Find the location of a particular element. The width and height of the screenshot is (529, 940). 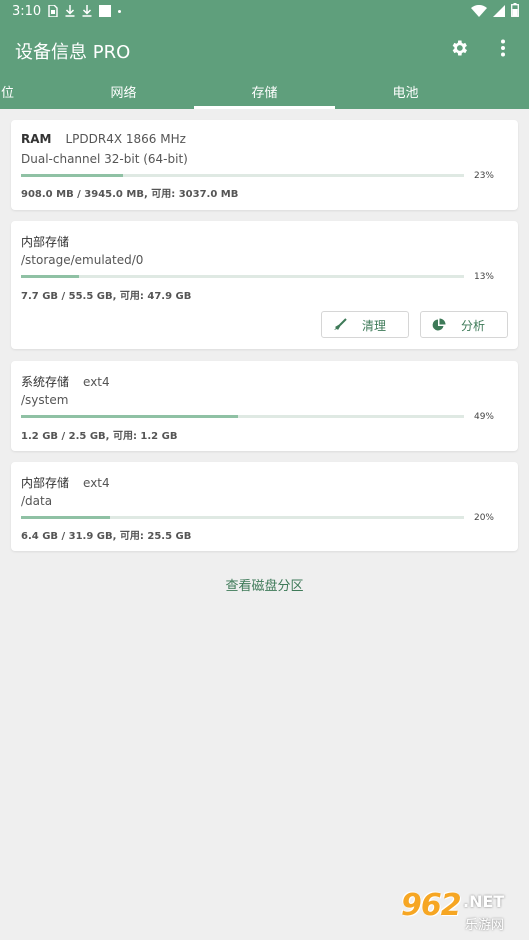

usage-stats: 1.2 GB / 2.5 GB, 可用: 1.2 GB is located at coordinates (99, 436).